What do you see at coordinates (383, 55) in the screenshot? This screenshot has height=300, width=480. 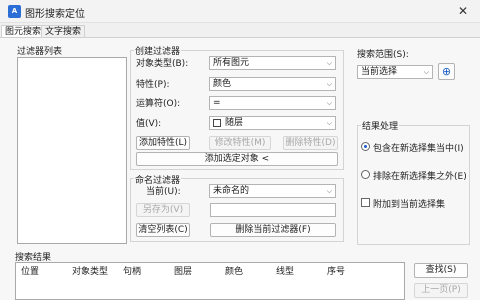 I see `search-scope-label: 搜索范围(S):` at bounding box center [383, 55].